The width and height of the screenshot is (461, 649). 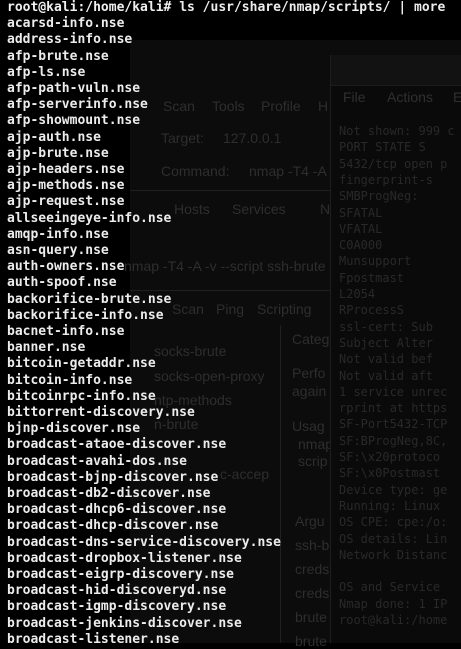 I want to click on file-list-item: ajp-request.nse, so click(x=66, y=202).